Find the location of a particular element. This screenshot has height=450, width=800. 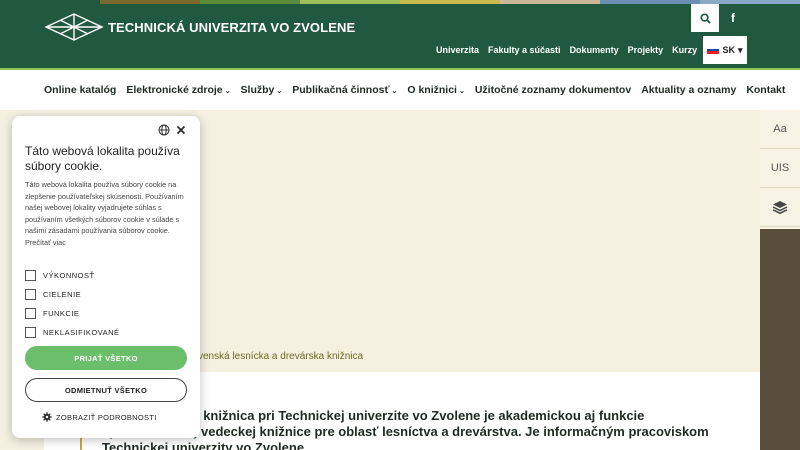

chevron-down-icon: ▾ is located at coordinates (740, 49).